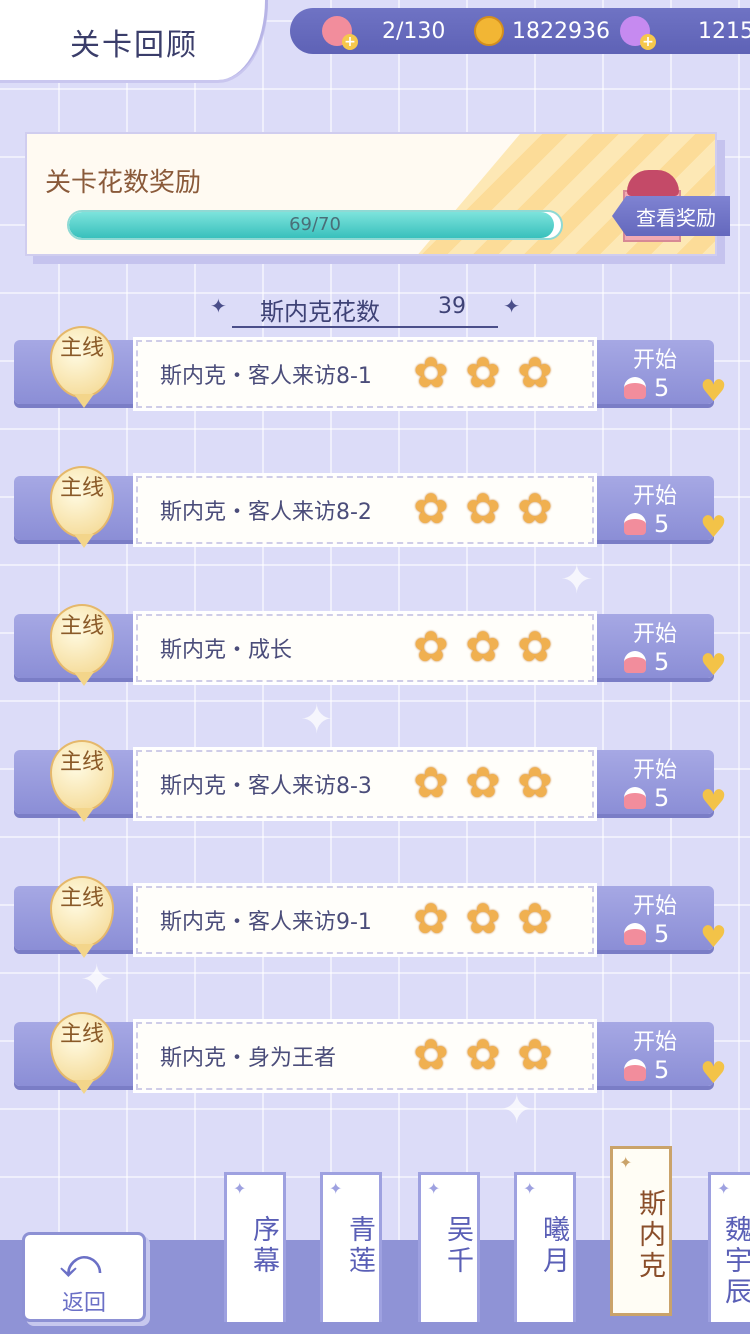 This screenshot has height=1334, width=750. I want to click on page-title-tab: 关卡回顾, so click(134, 40).